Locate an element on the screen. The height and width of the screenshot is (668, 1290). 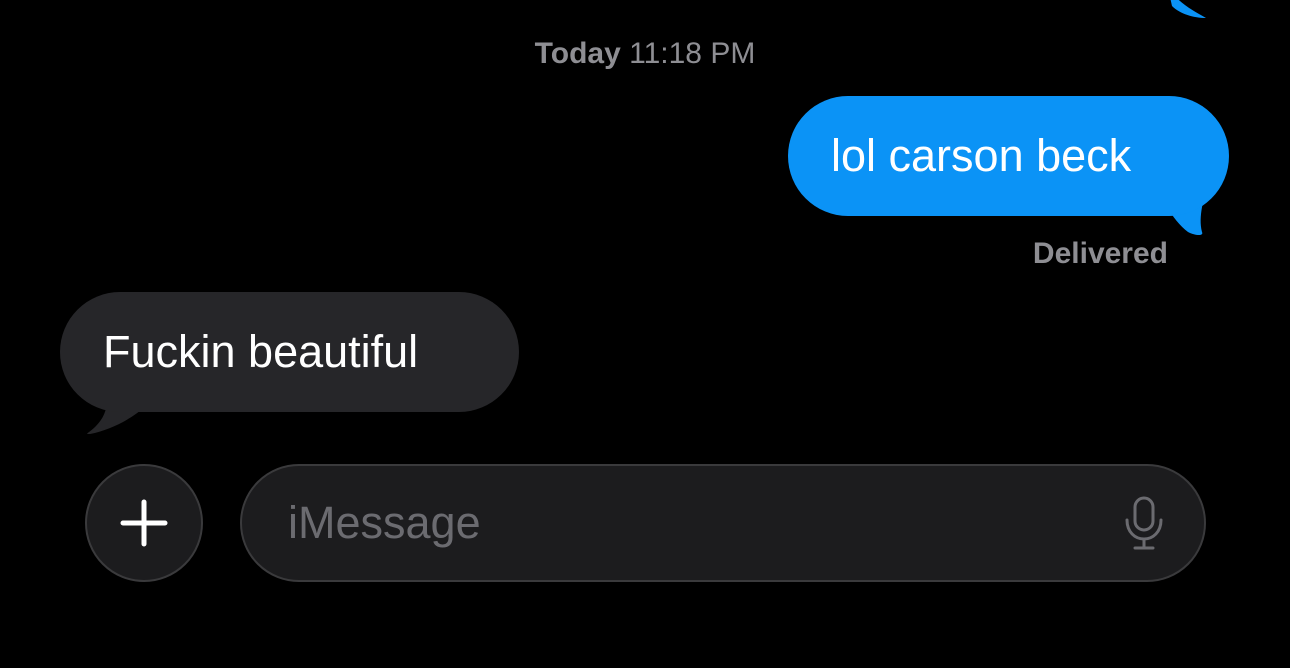
message-composer is located at coordinates (723, 523).